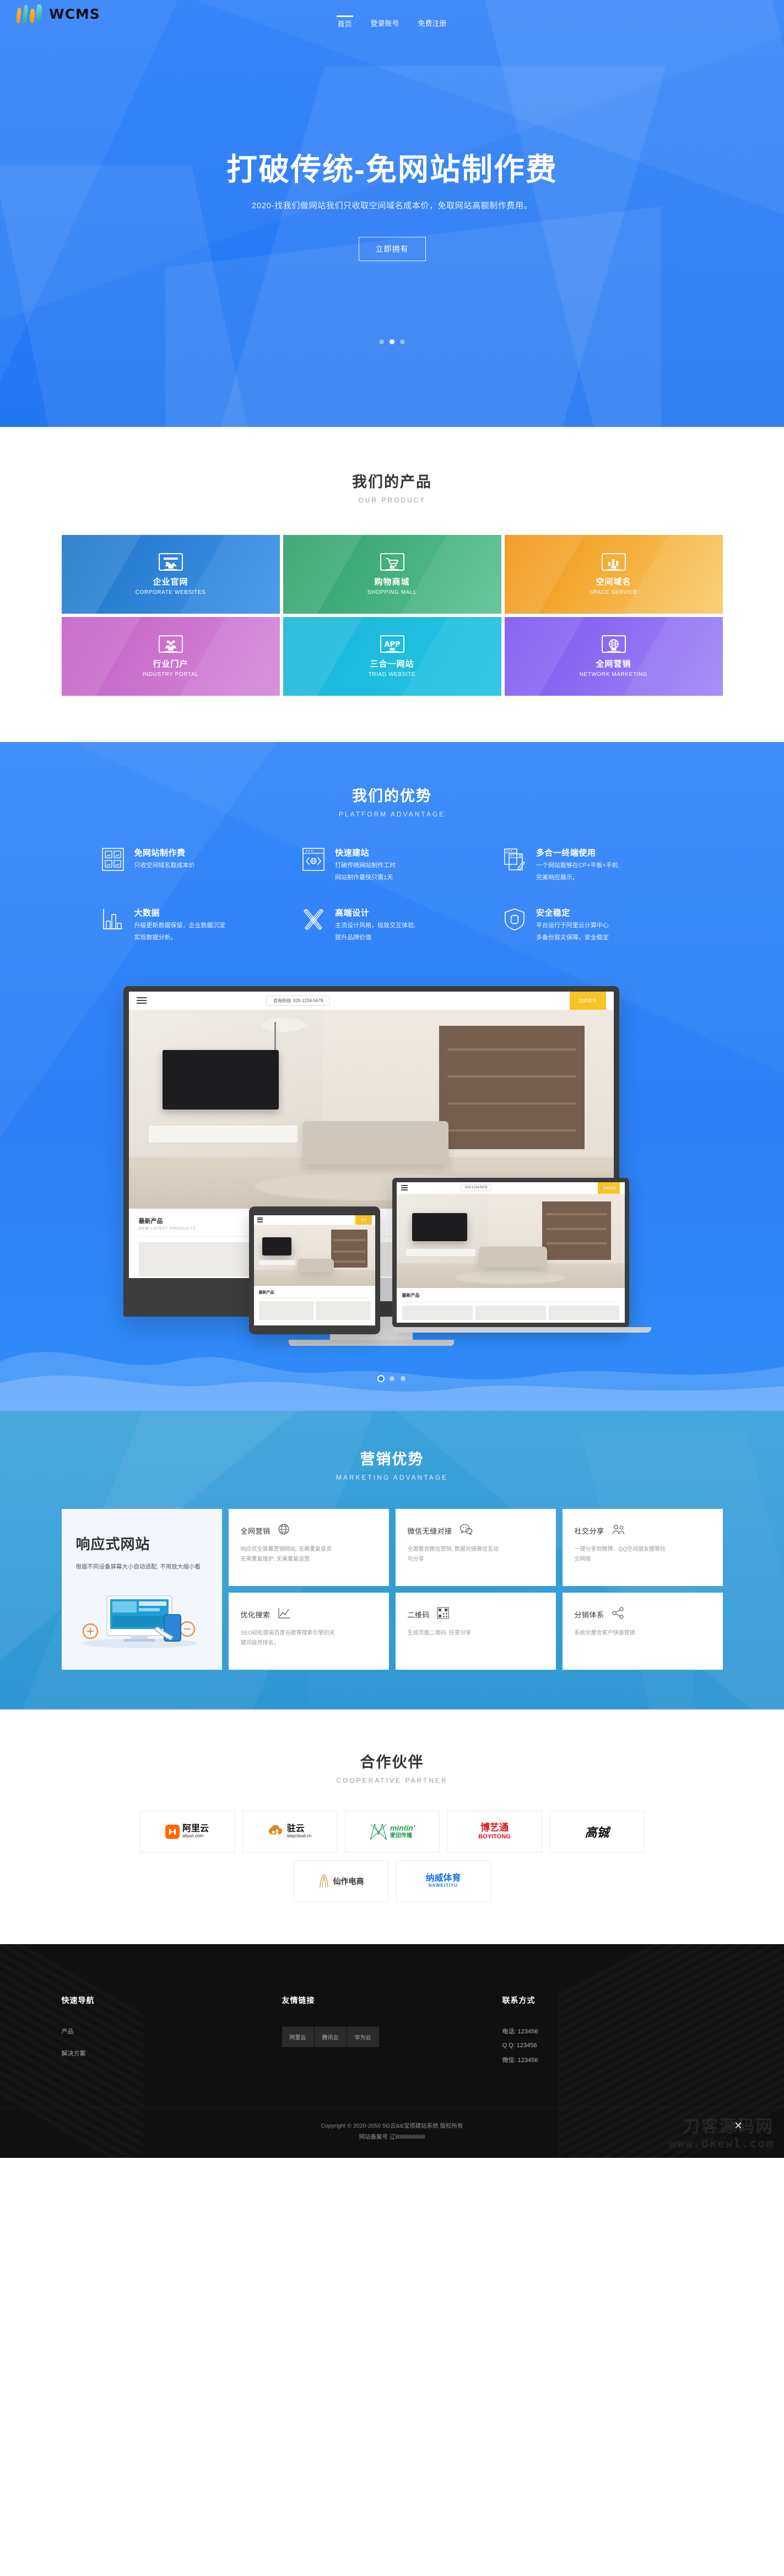 The height and width of the screenshot is (2576, 784). Describe the element at coordinates (619, 1530) in the screenshot. I see `social-share-users-icon` at that location.